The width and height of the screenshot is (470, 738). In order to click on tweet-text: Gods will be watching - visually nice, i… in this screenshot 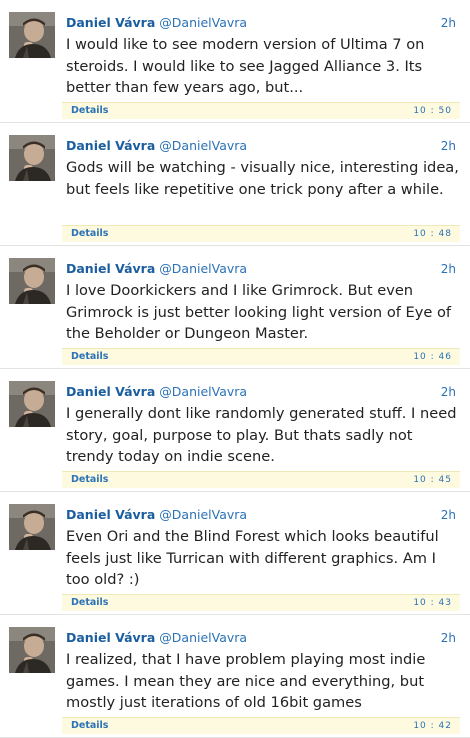, I will do `click(262, 178)`.